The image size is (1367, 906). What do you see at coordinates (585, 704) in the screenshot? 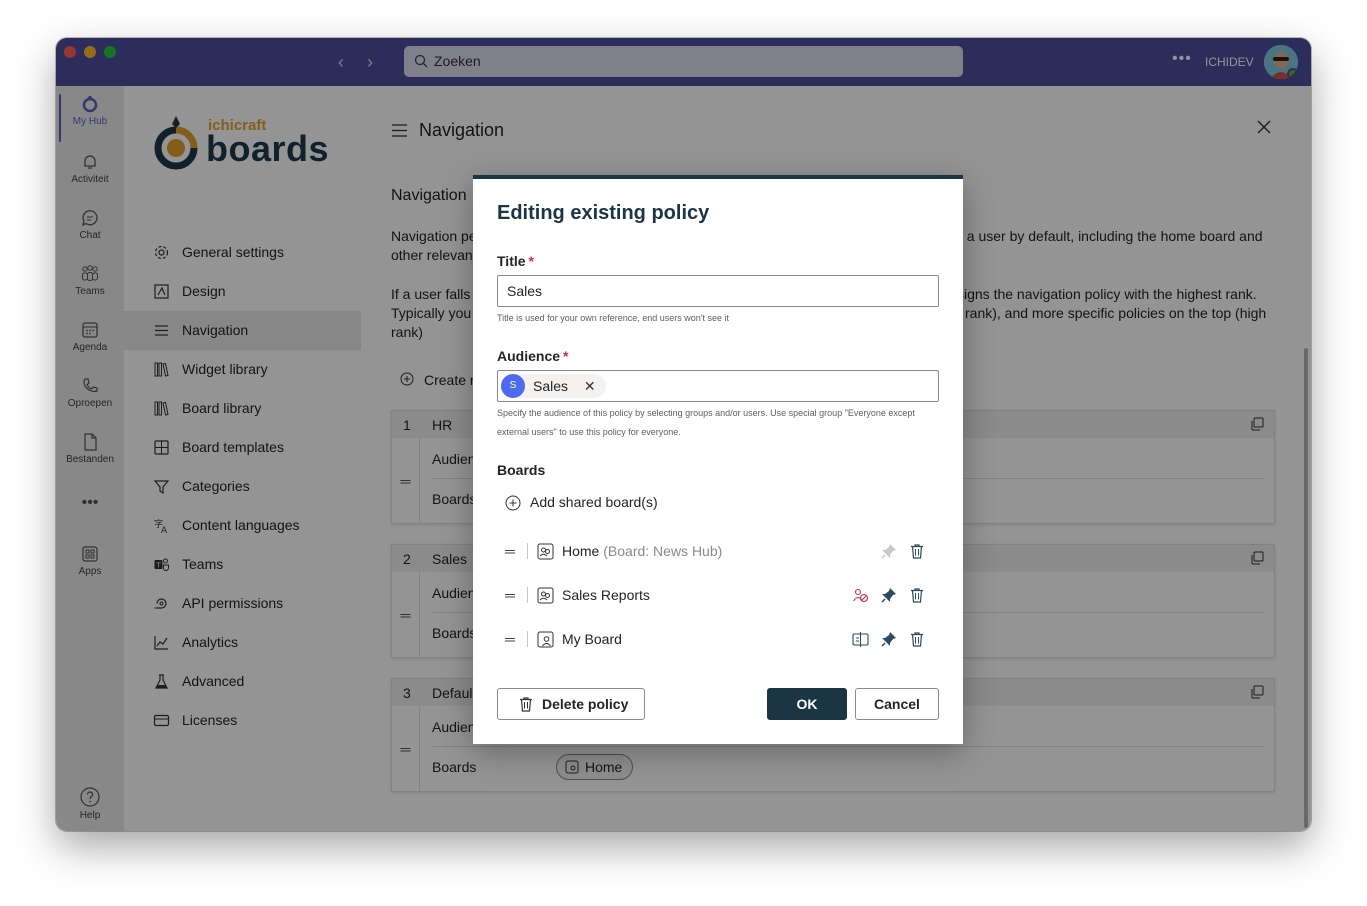
I see `delete-policy-label: Delete policy` at bounding box center [585, 704].